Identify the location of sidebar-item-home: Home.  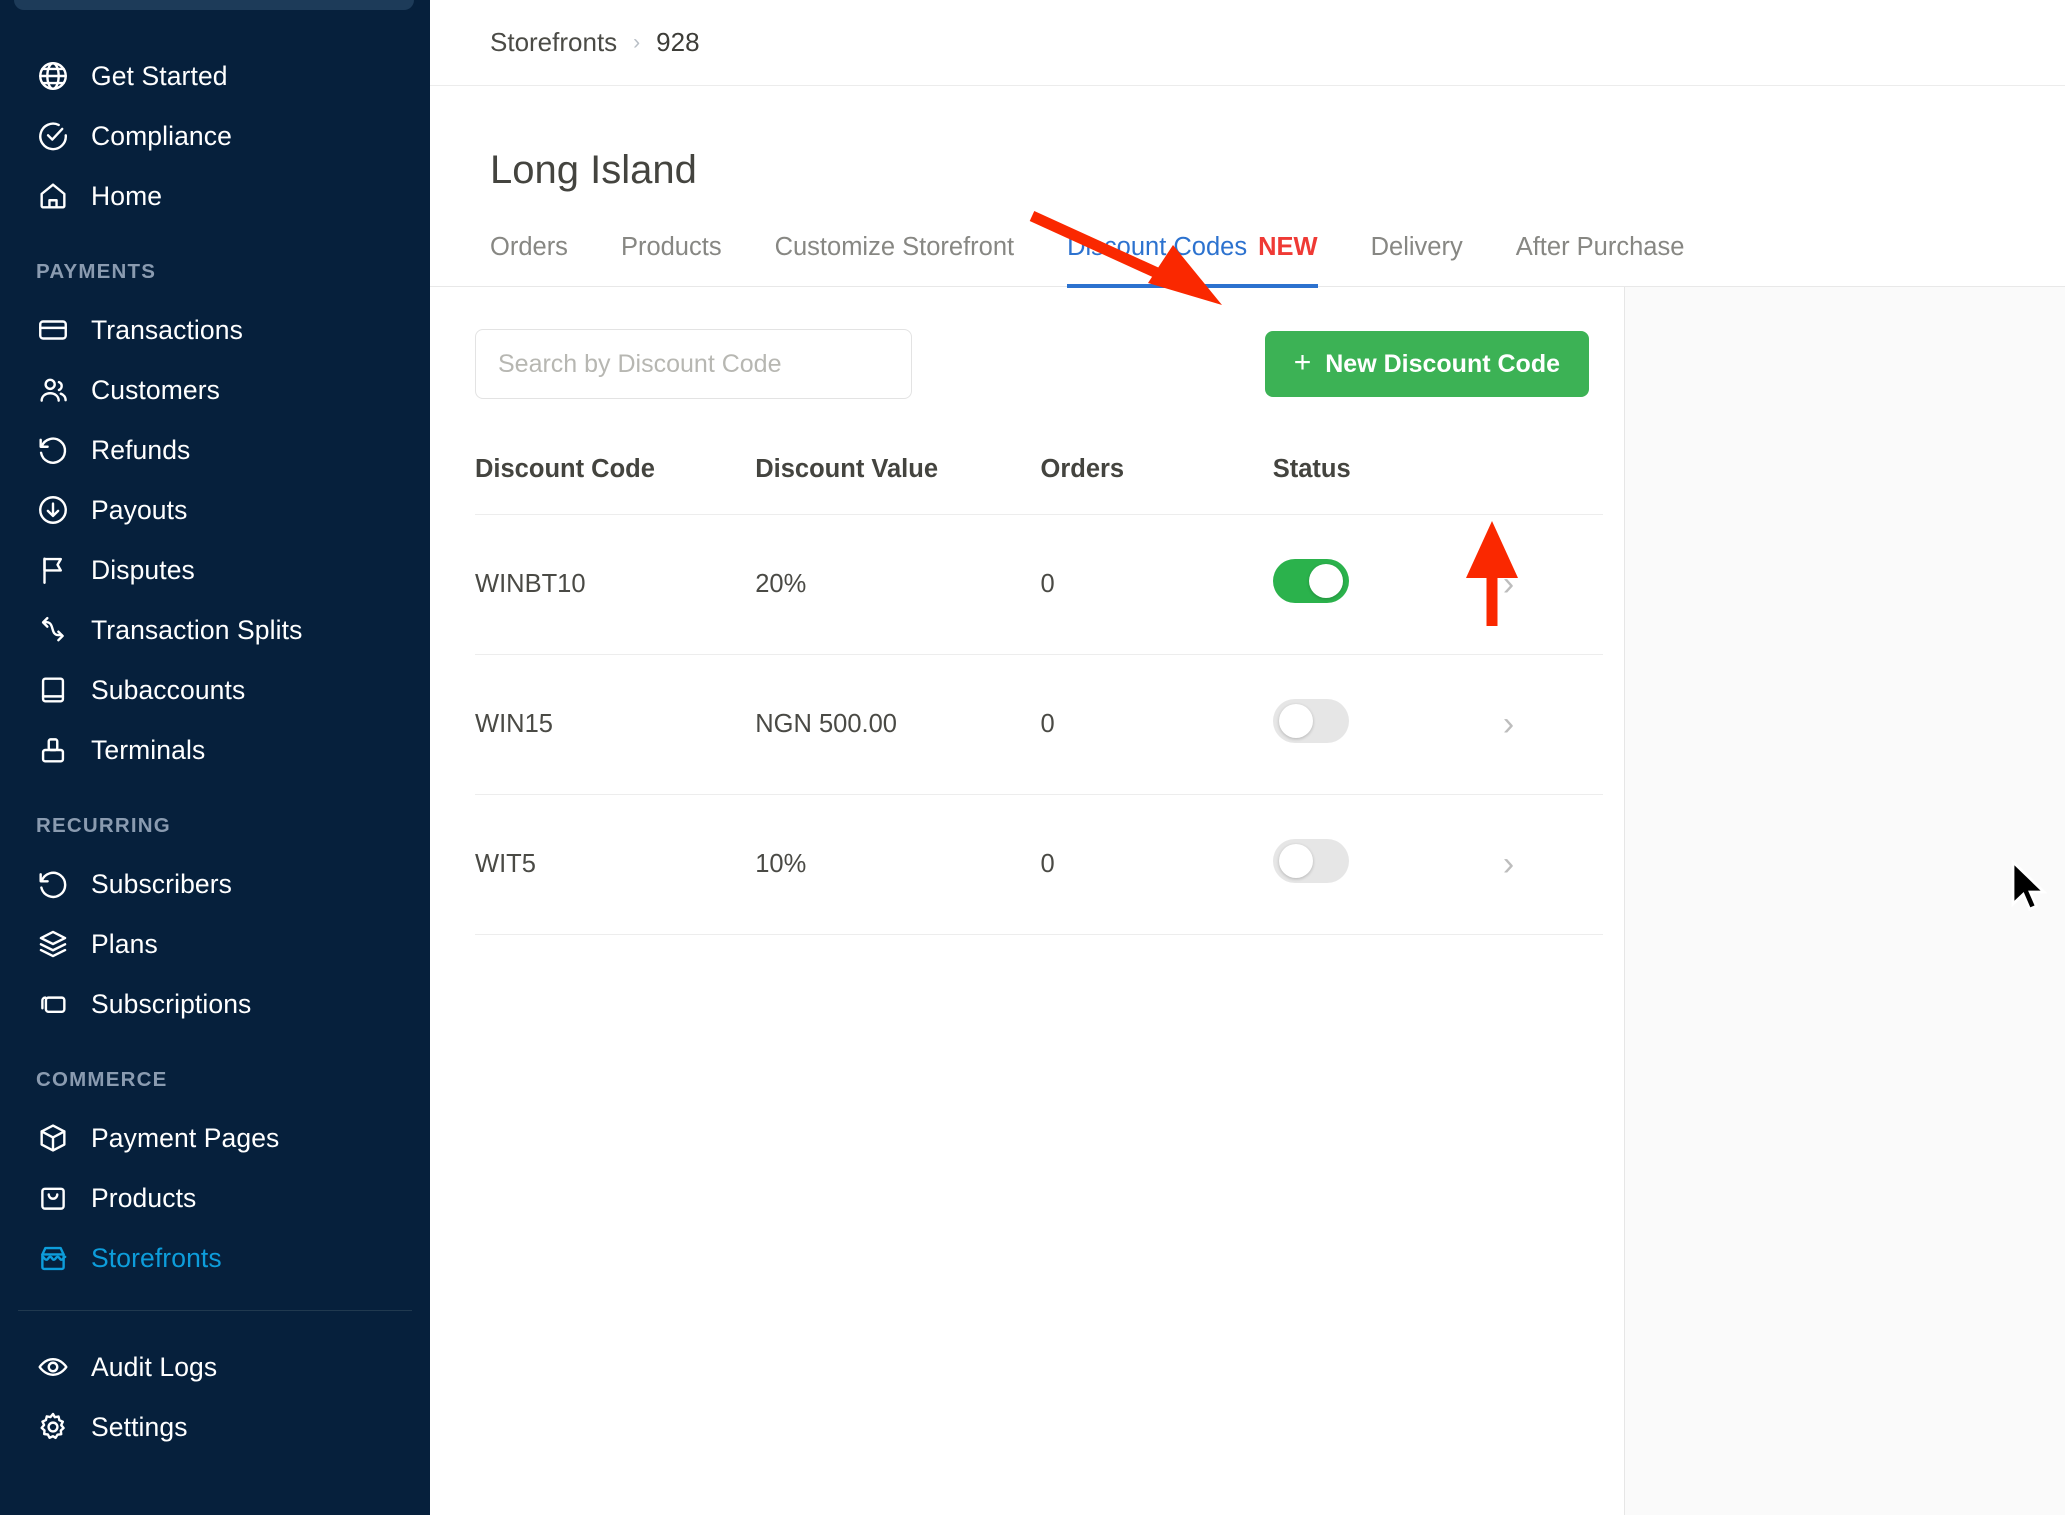
(215, 196).